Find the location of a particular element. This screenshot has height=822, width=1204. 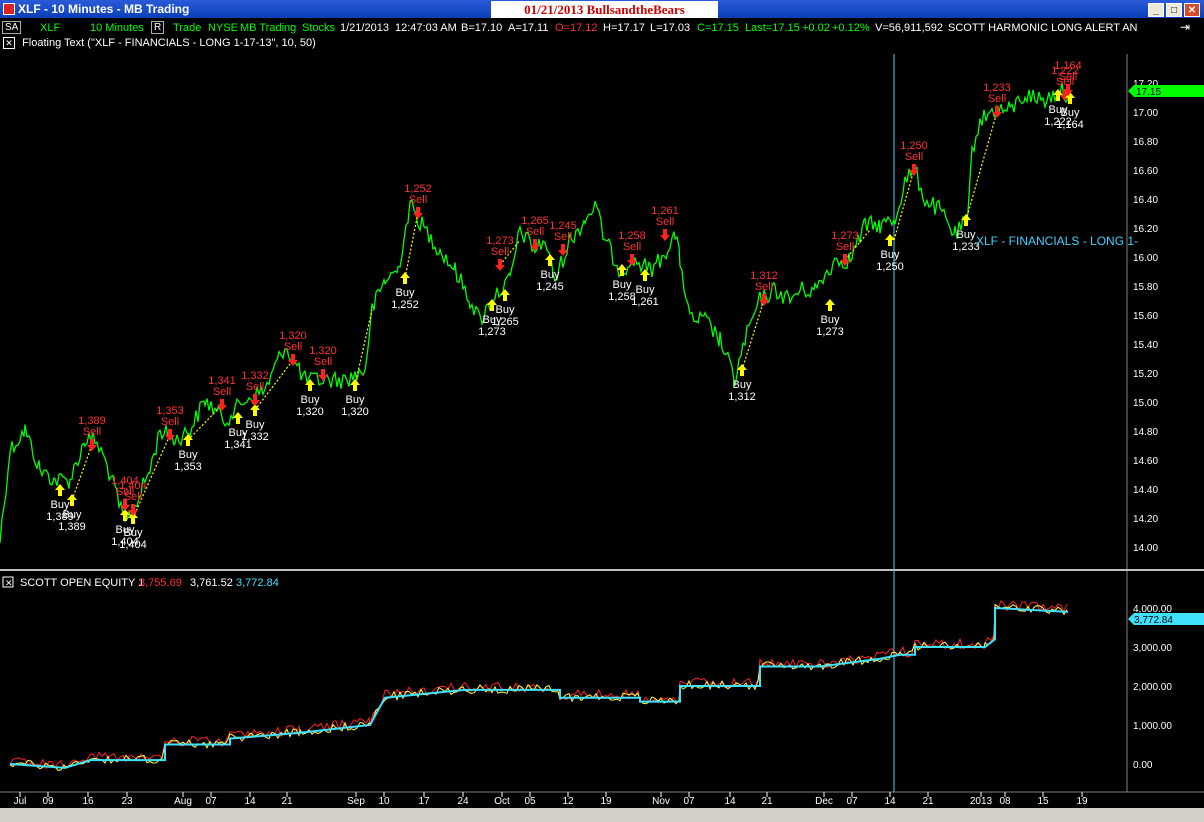

price-tick-label: 15.20 is located at coordinates (1145, 374).